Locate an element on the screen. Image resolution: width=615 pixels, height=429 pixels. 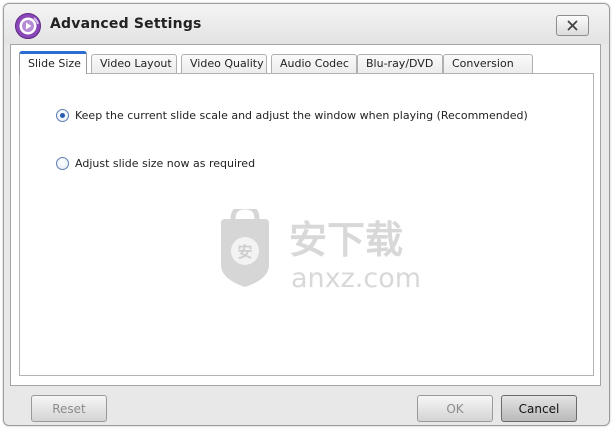
radio-button-unselected is located at coordinates (62, 163).